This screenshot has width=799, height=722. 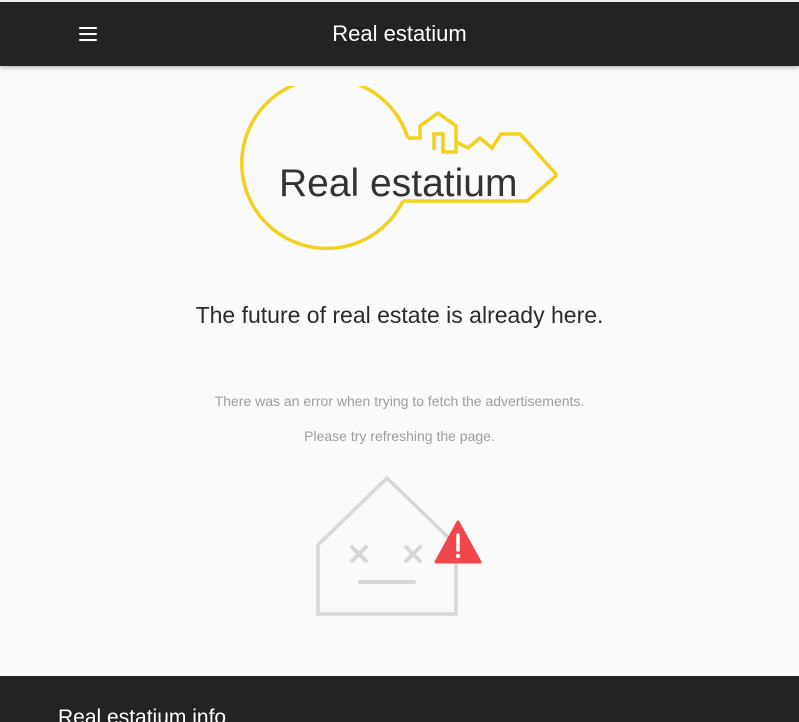 I want to click on app-title: Real estatium, so click(x=399, y=33).